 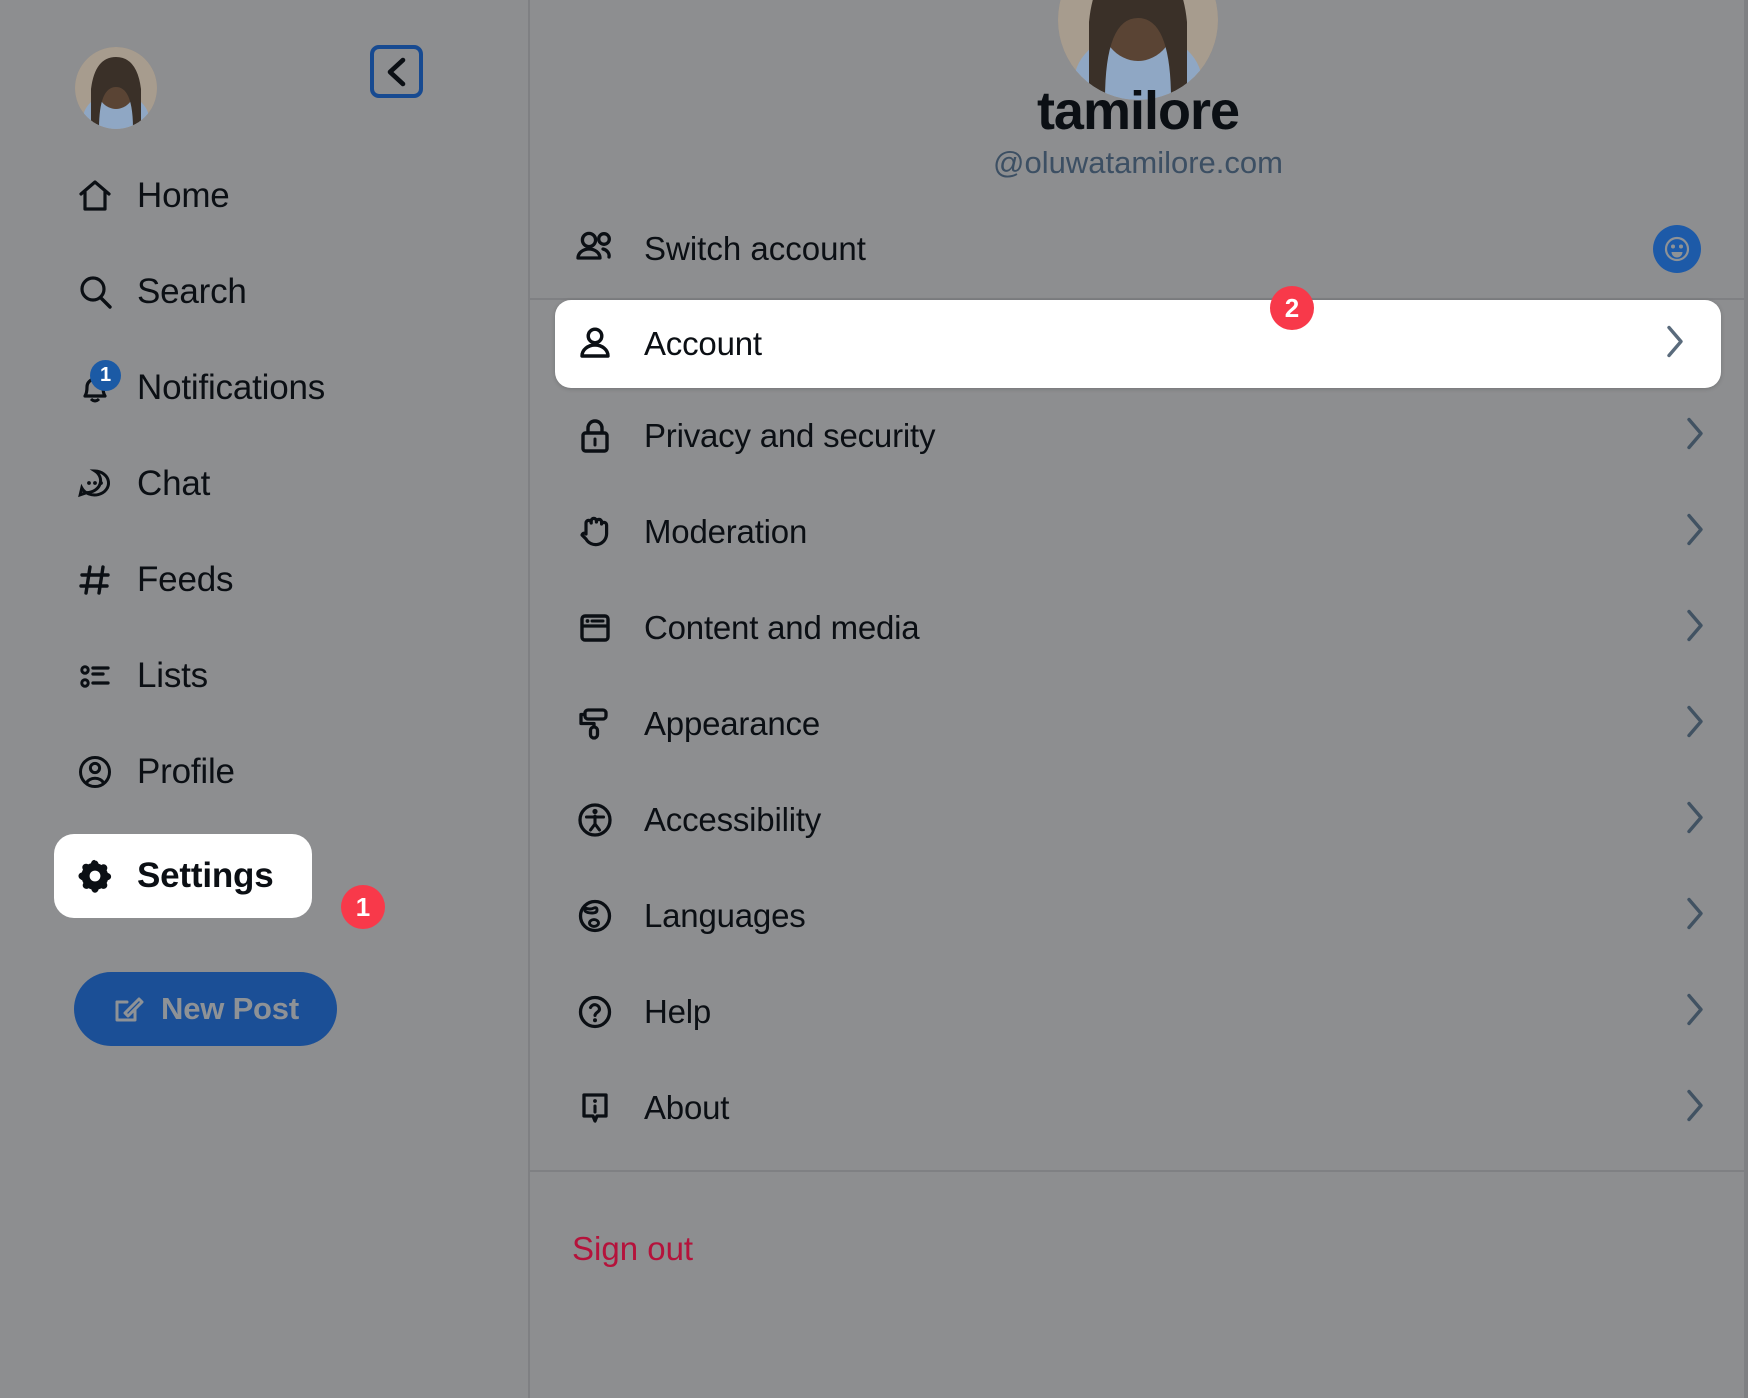 I want to click on settings-item-label: Languages, so click(x=725, y=915).